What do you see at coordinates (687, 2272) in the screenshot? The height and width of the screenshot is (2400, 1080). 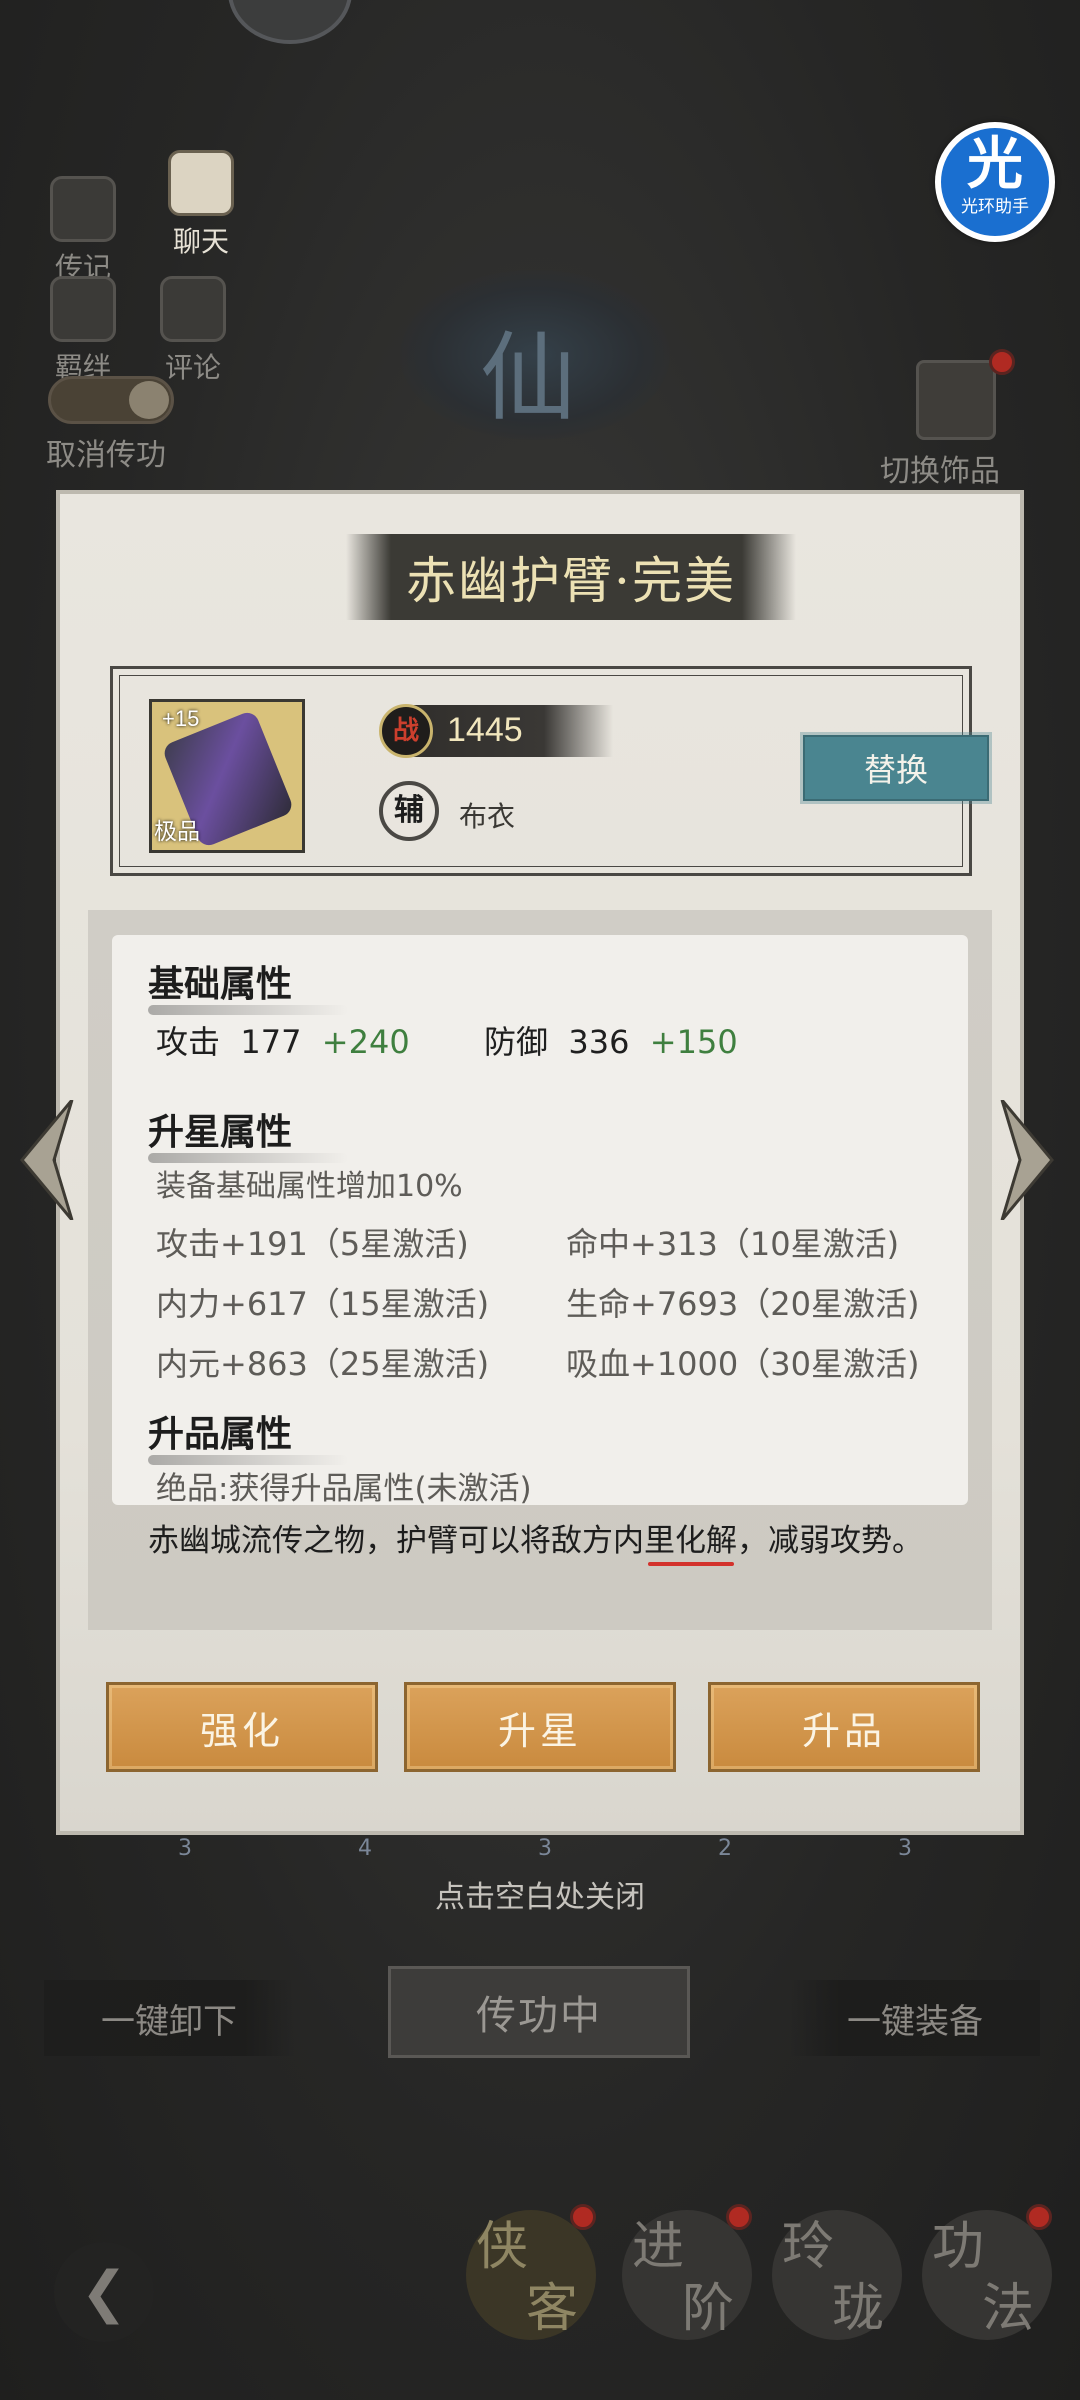 I see `tab-advance: 进 阶` at bounding box center [687, 2272].